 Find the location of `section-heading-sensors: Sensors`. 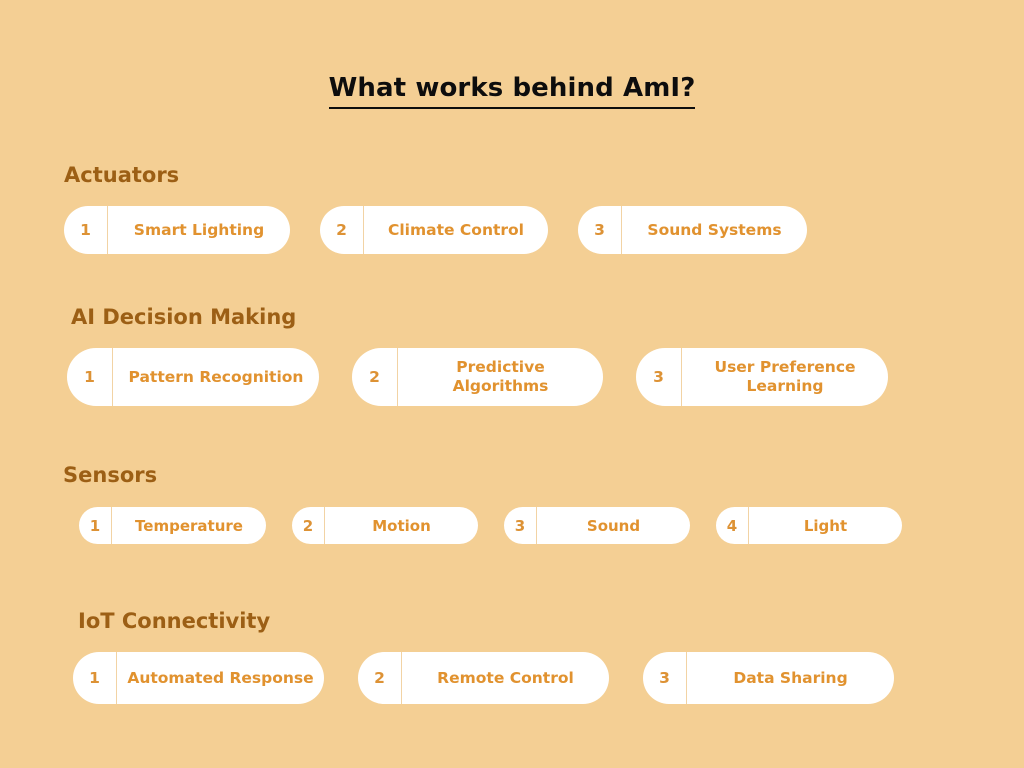

section-heading-sensors: Sensors is located at coordinates (110, 475).